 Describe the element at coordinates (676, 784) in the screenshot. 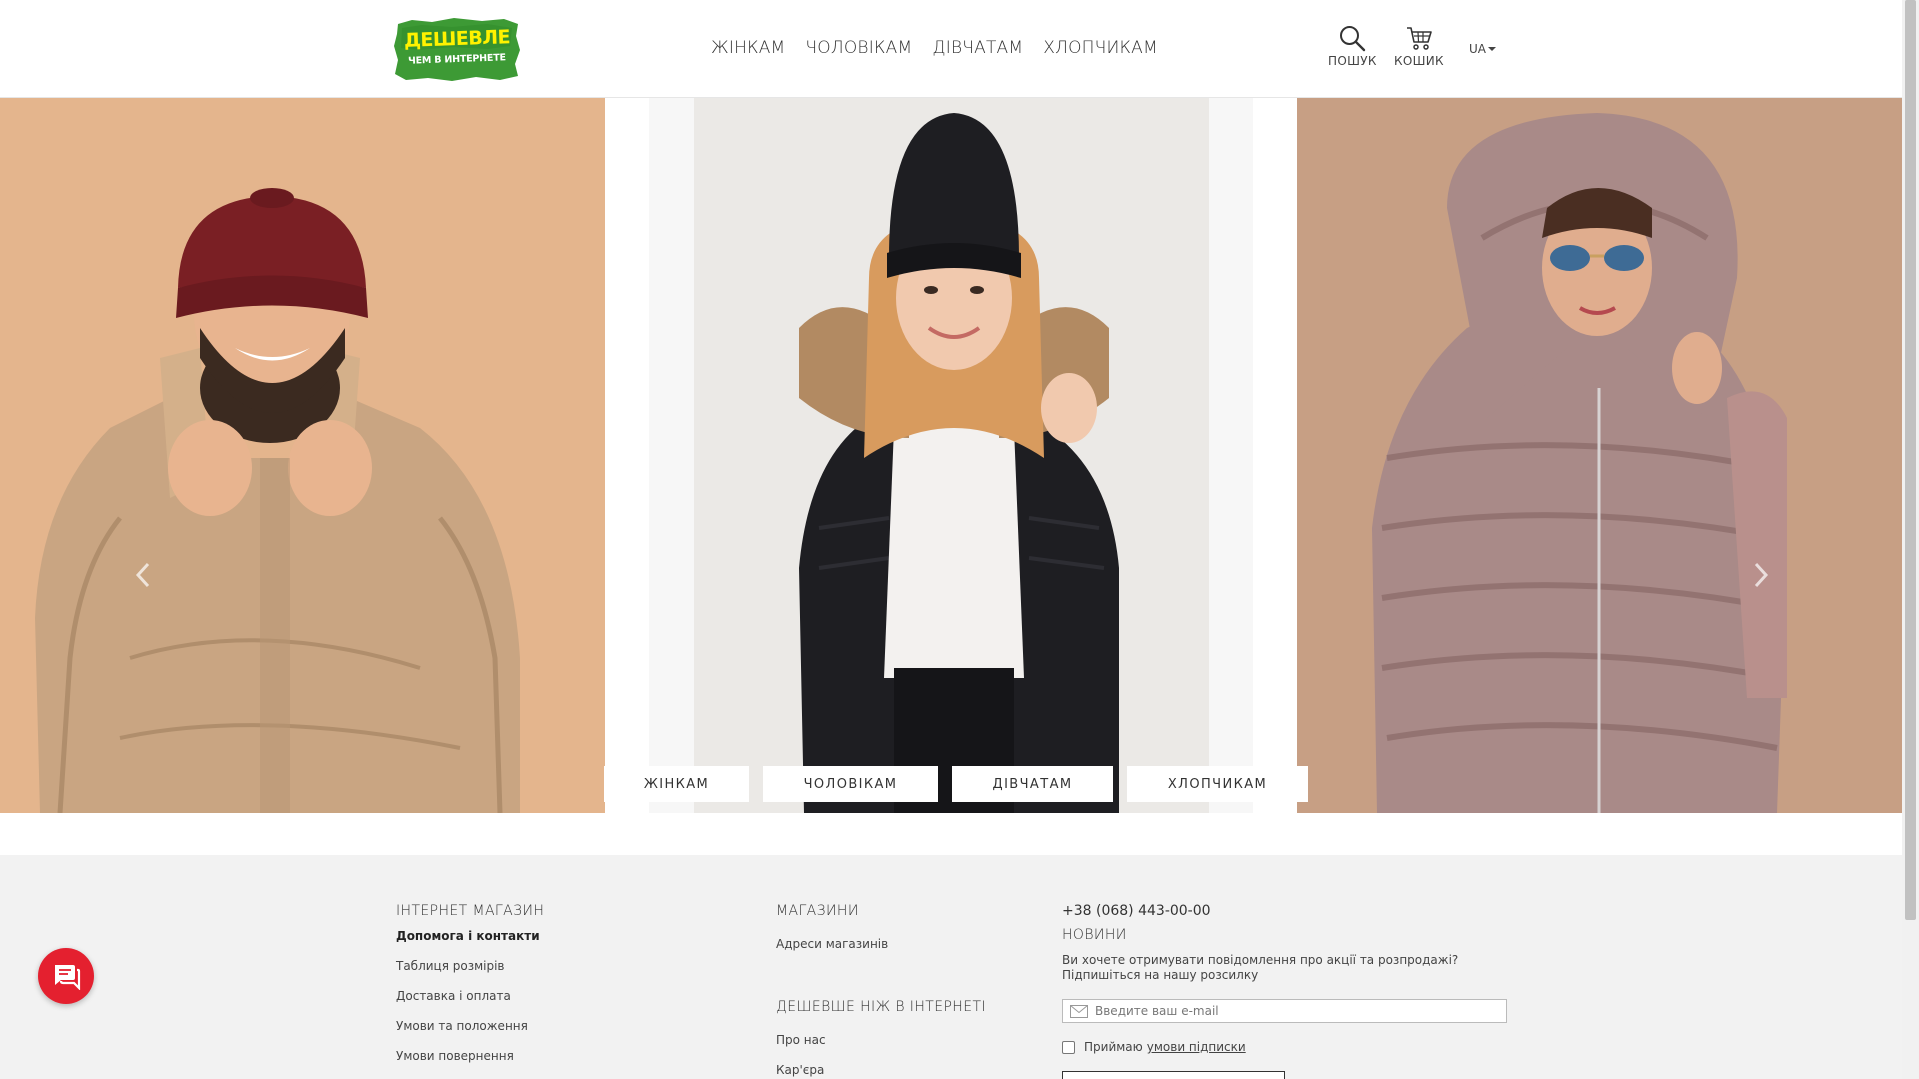

I see `category-button-women: ЖІНКАМ` at that location.